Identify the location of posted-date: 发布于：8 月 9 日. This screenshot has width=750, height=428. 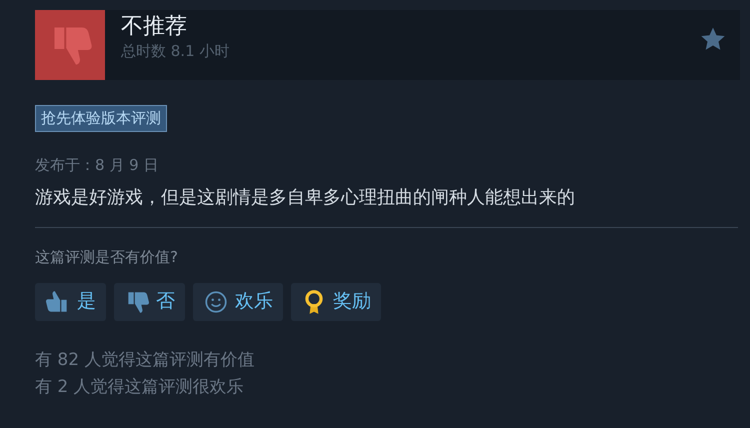
(97, 165).